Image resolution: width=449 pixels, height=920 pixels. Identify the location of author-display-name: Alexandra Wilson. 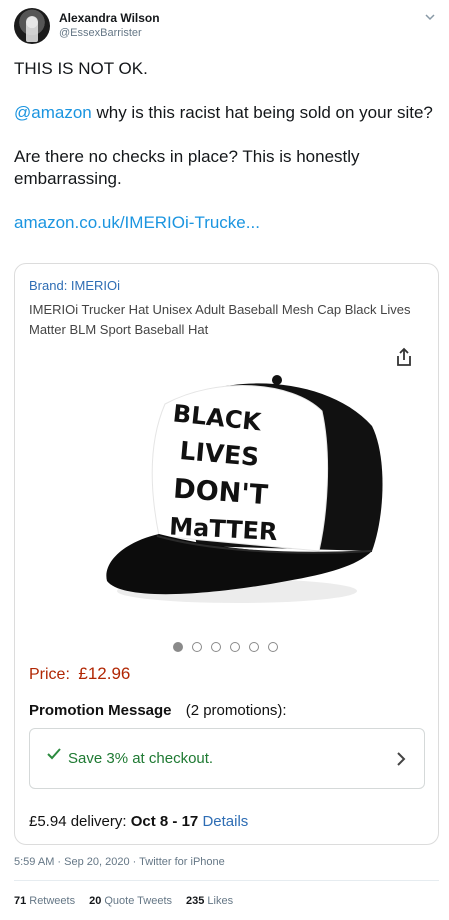
(109, 18).